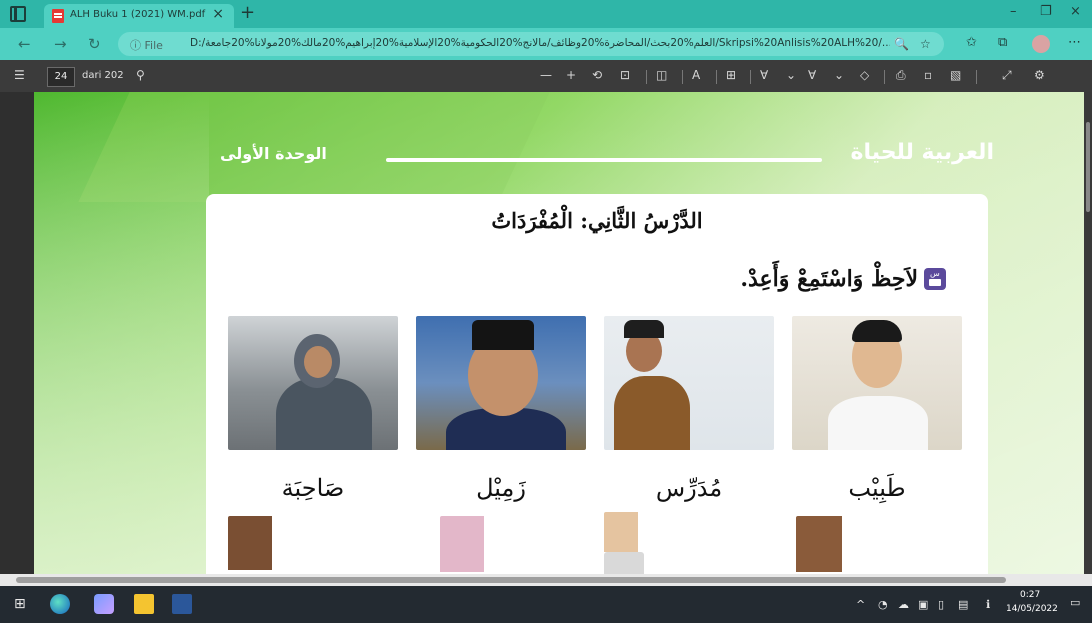 The height and width of the screenshot is (623, 1092). Describe the element at coordinates (1046, 11) in the screenshot. I see `restore-button: ❐` at that location.